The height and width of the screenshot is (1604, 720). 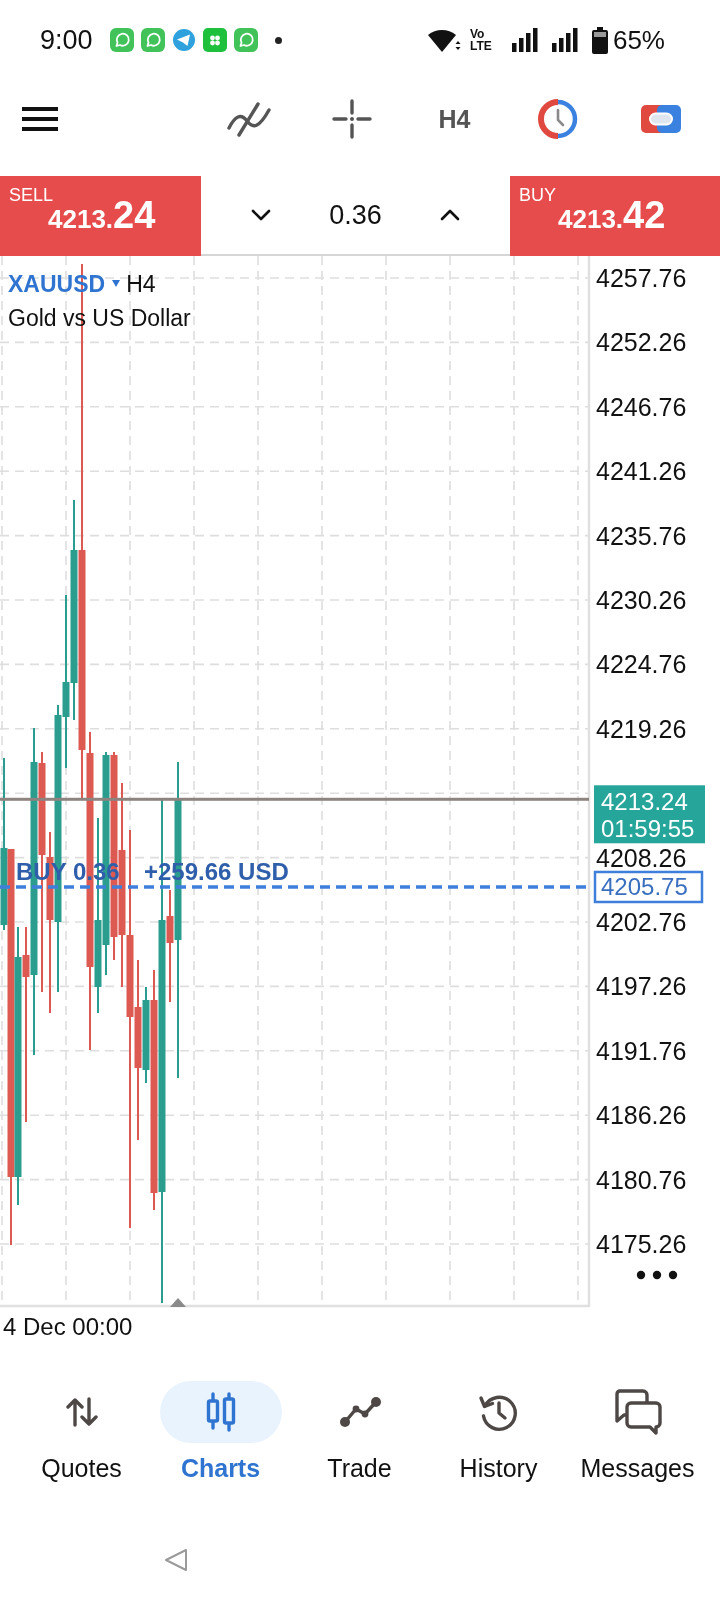 What do you see at coordinates (641, 922) in the screenshot?
I see `price-label: 4202.76` at bounding box center [641, 922].